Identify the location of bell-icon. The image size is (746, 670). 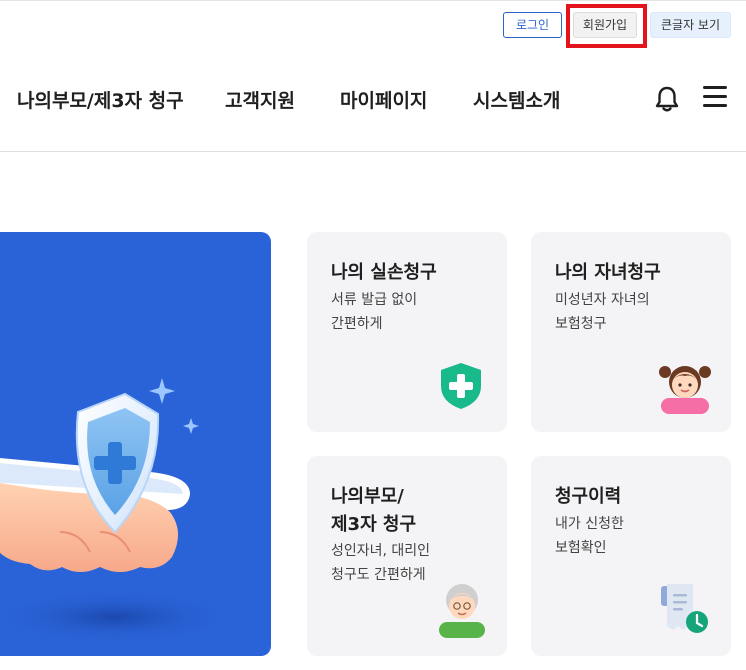
(667, 99).